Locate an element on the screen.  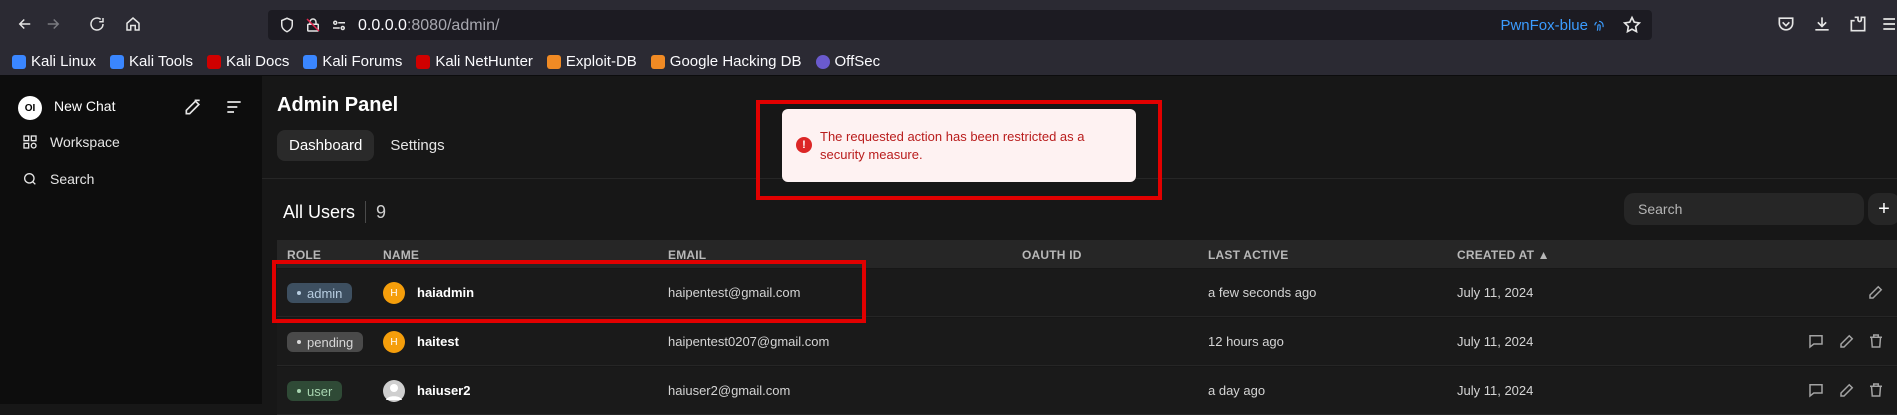
sidebar-item-label: Search is located at coordinates (72, 179).